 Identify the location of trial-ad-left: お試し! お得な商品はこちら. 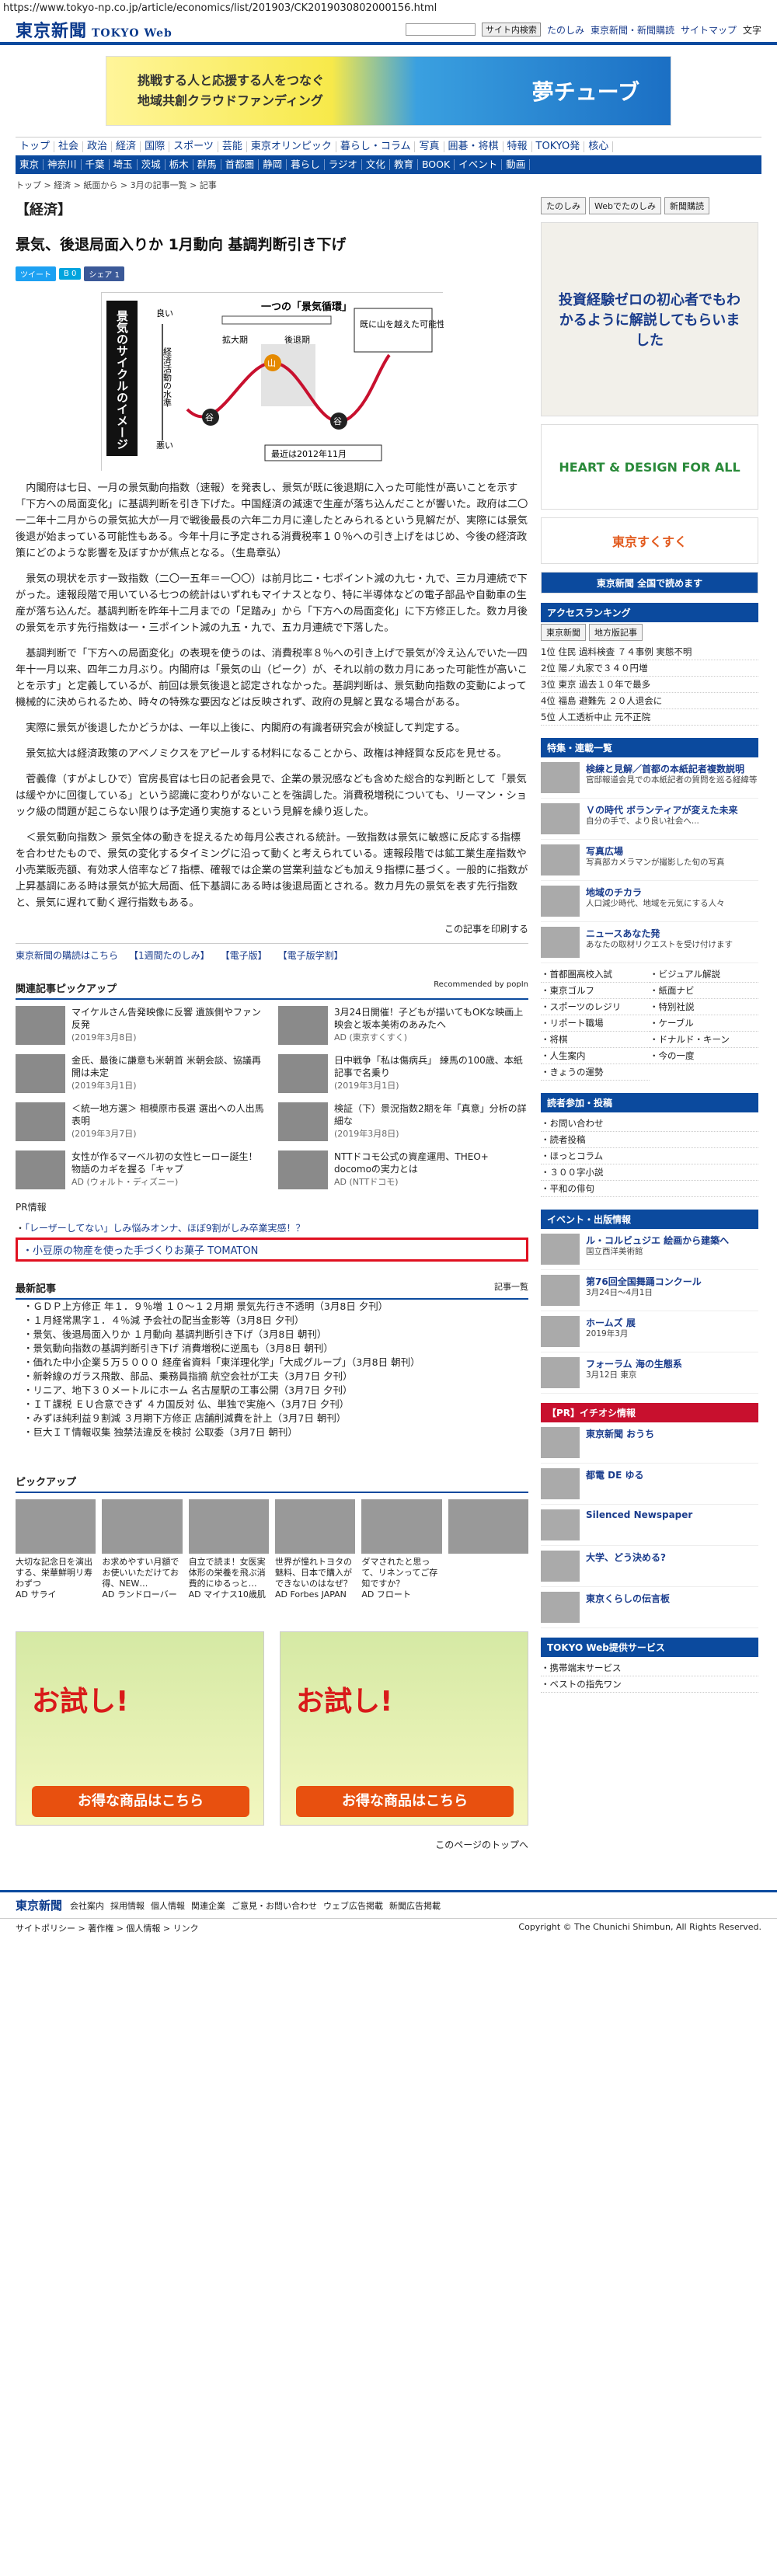
(140, 1729).